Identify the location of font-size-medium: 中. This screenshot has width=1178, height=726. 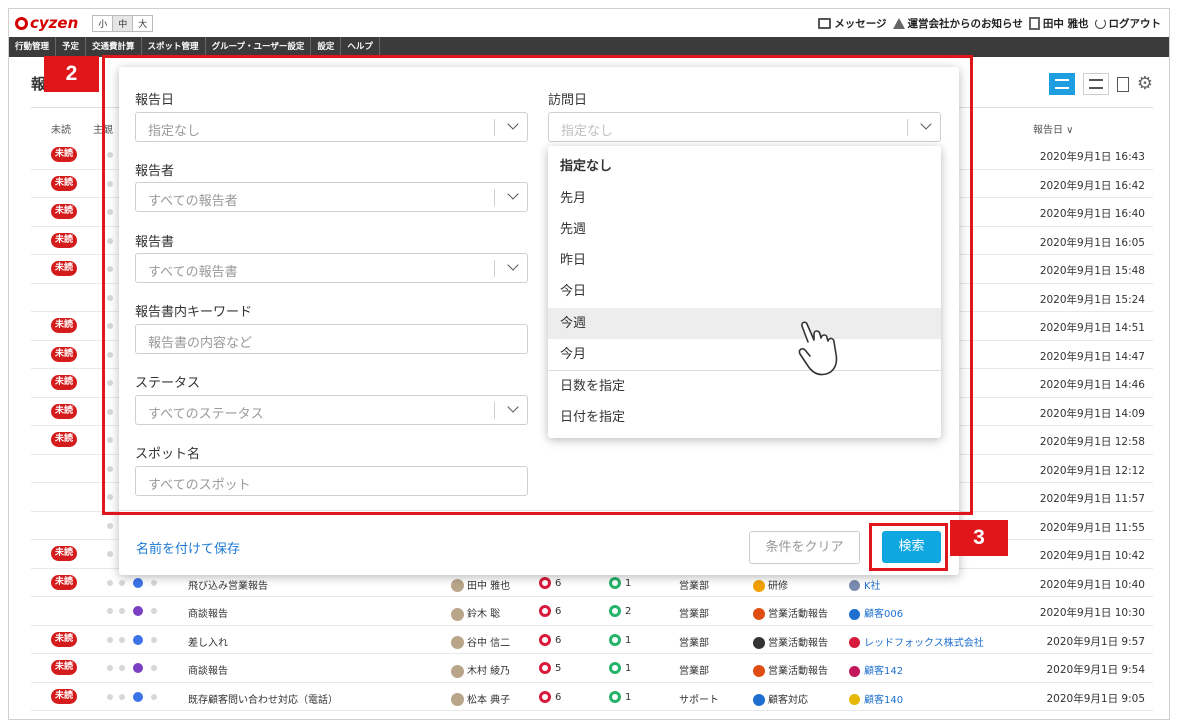
(123, 23).